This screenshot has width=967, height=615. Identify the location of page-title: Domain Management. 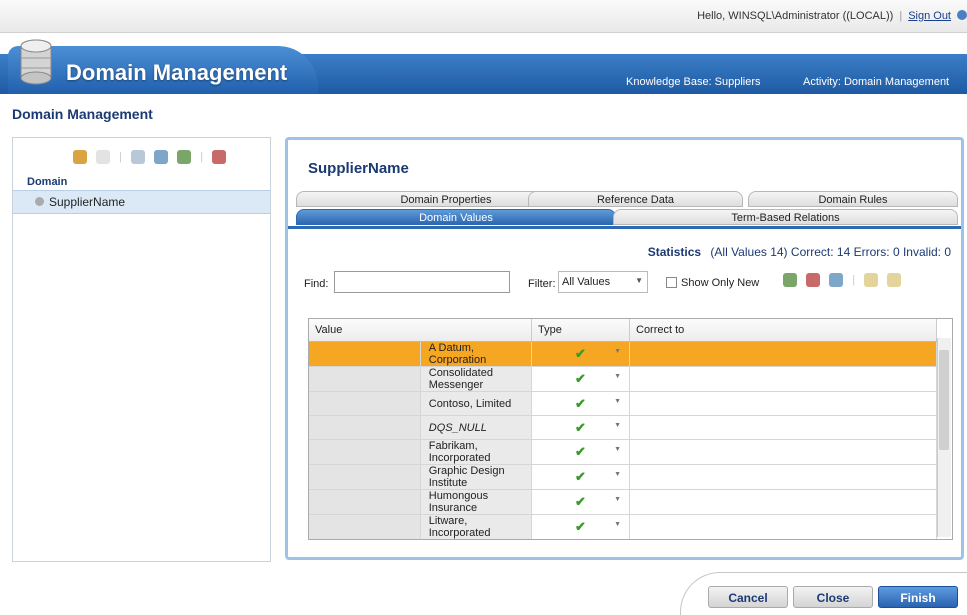
(82, 114).